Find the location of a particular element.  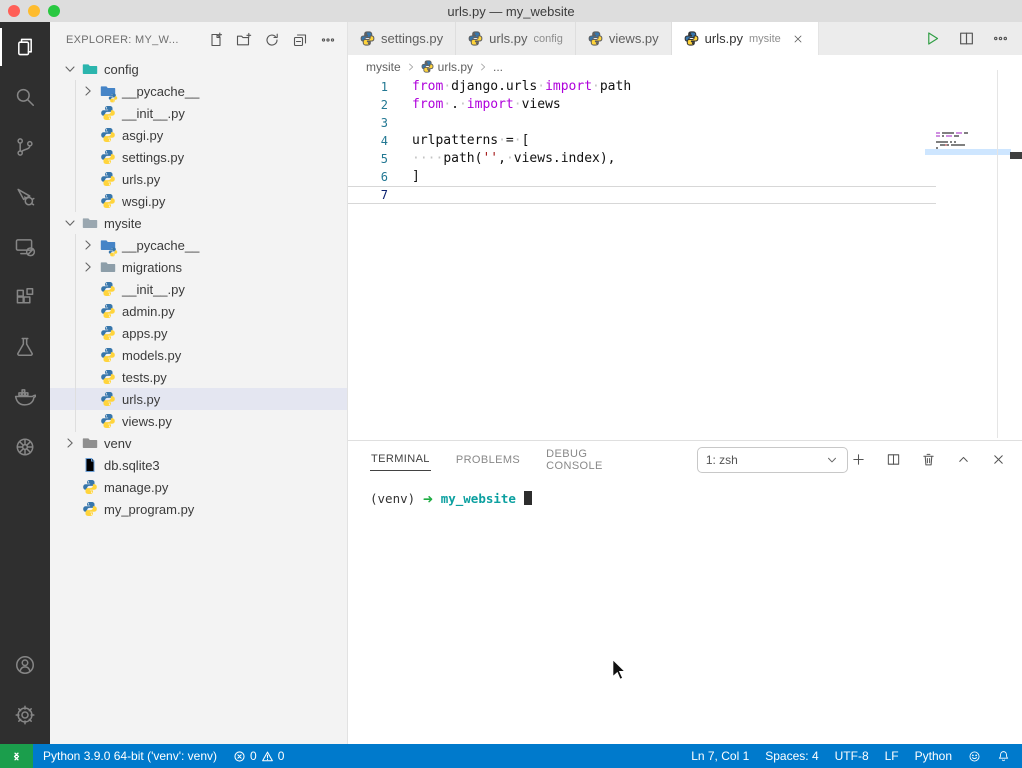

activity-docker is located at coordinates (25, 397).